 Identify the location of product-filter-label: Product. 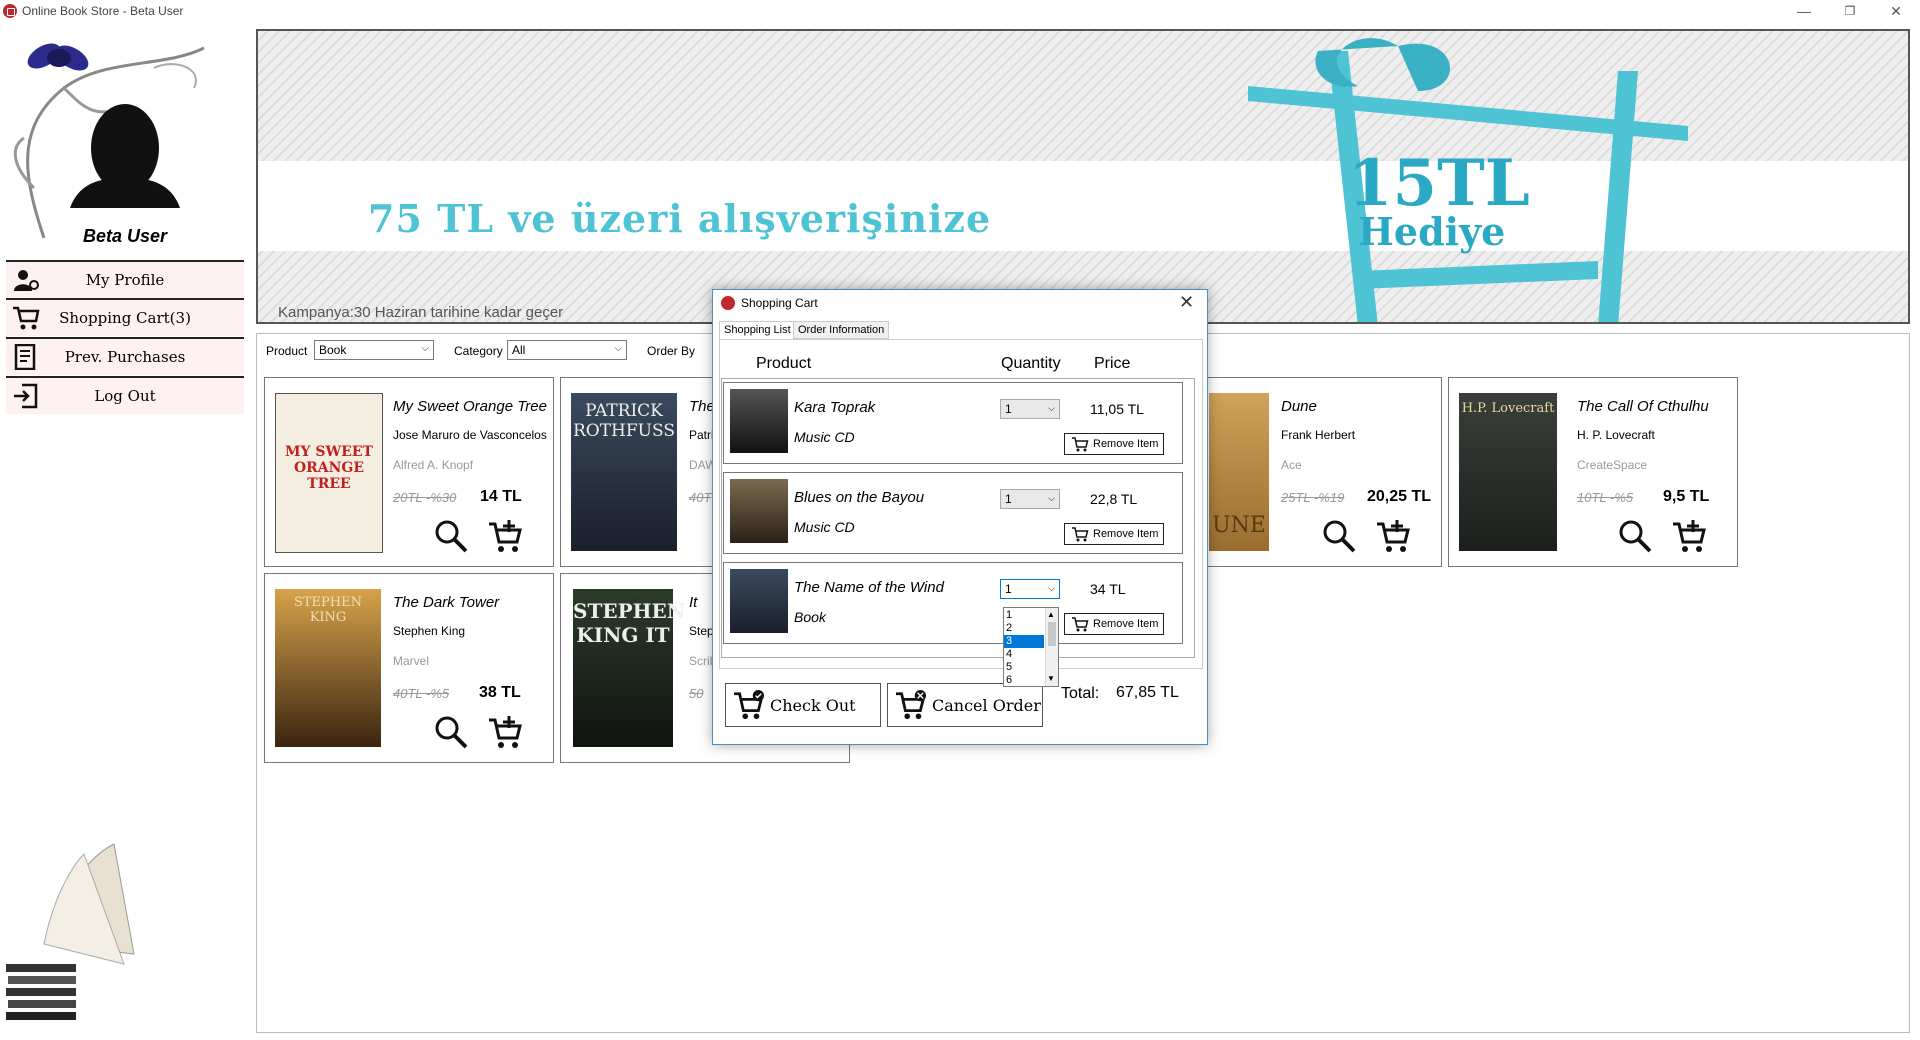
(287, 351).